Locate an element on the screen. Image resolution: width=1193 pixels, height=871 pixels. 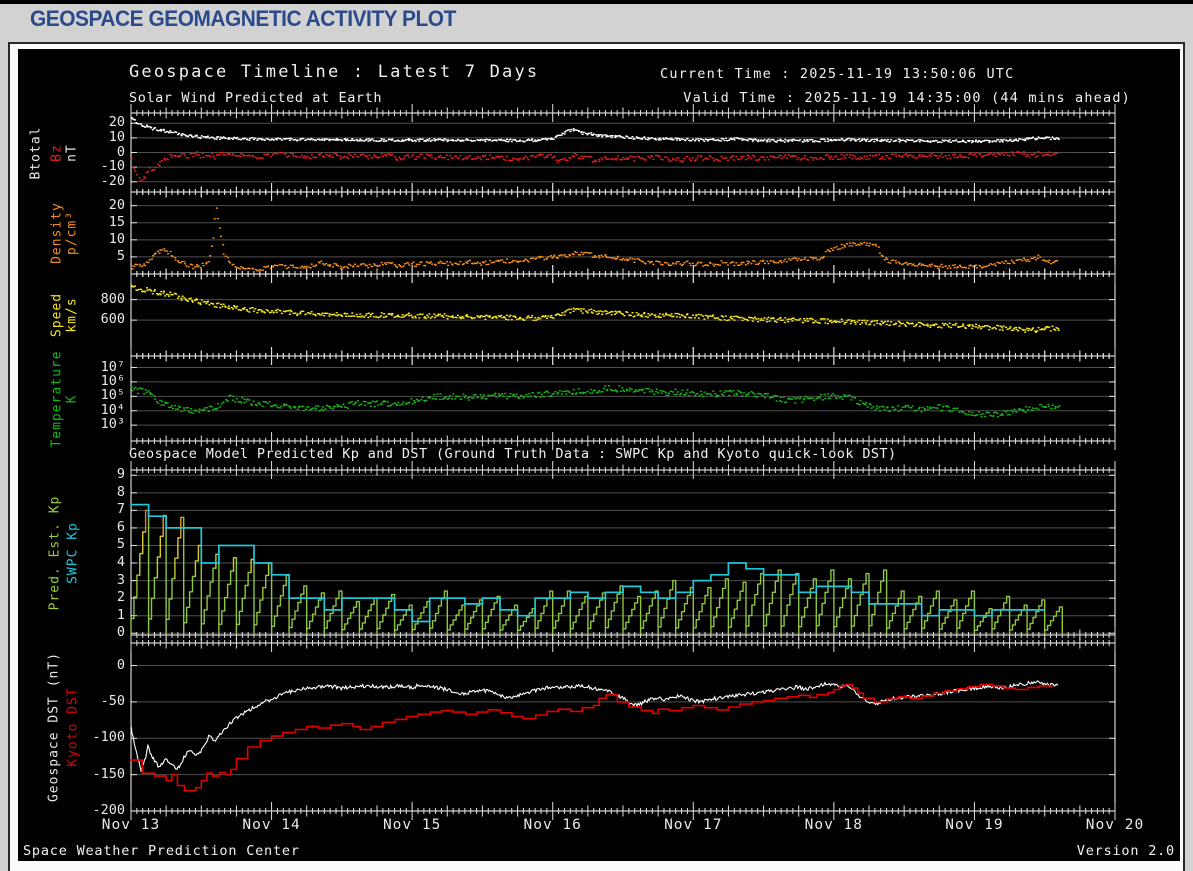
y-tick-label: -200 is located at coordinates (108, 810).